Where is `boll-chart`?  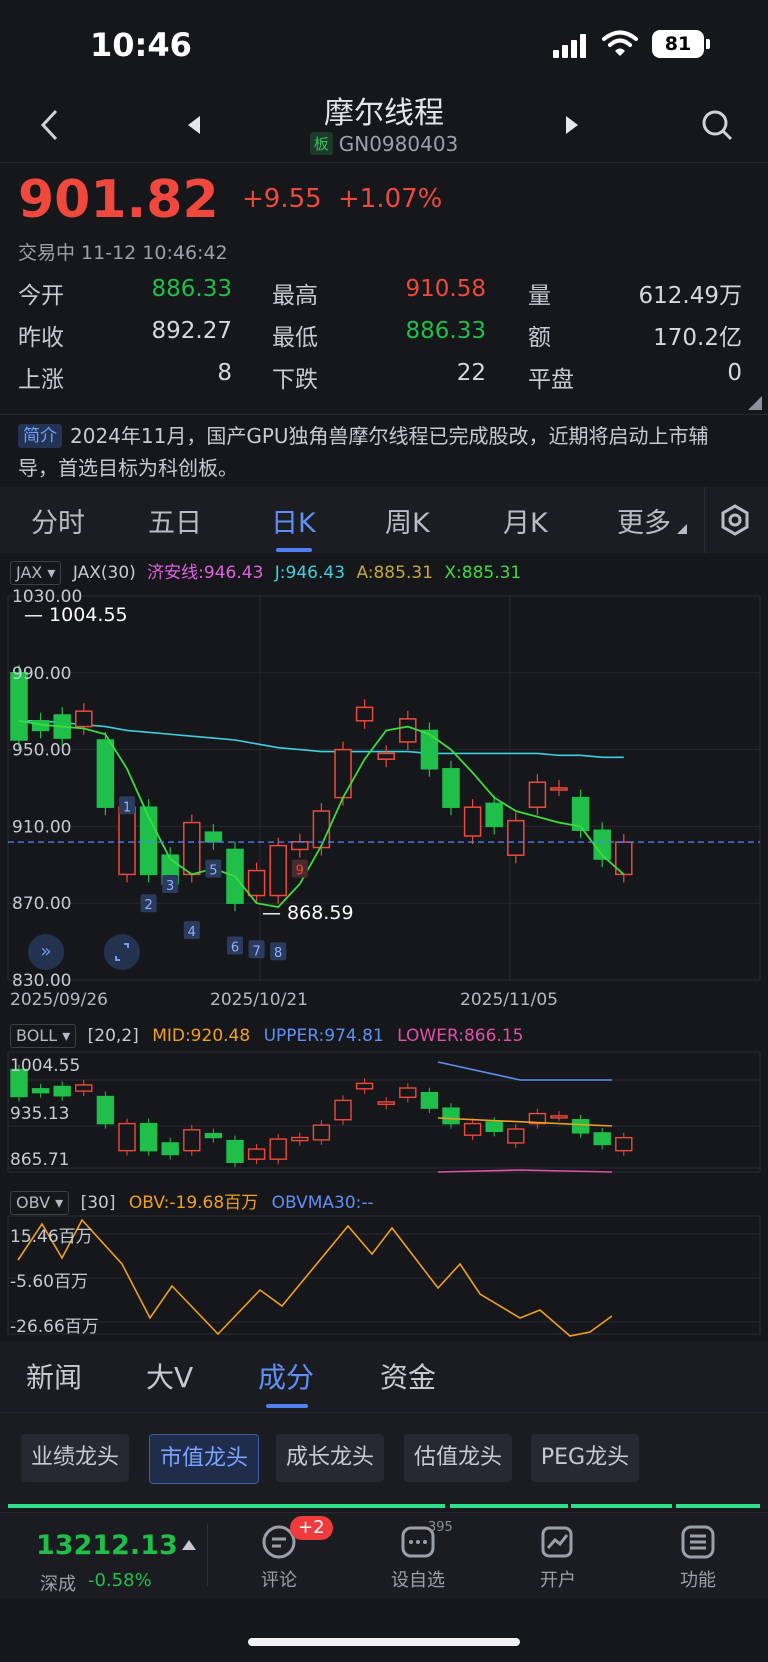
boll-chart is located at coordinates (384, 1113).